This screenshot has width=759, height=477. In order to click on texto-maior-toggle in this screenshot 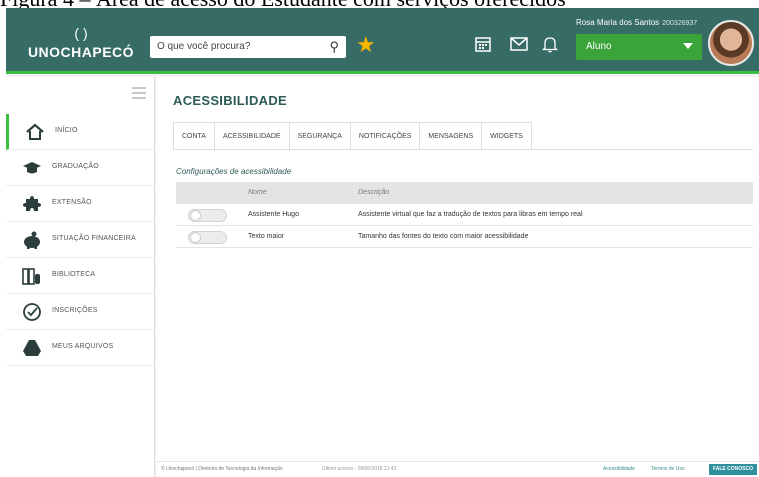, I will do `click(207, 237)`.